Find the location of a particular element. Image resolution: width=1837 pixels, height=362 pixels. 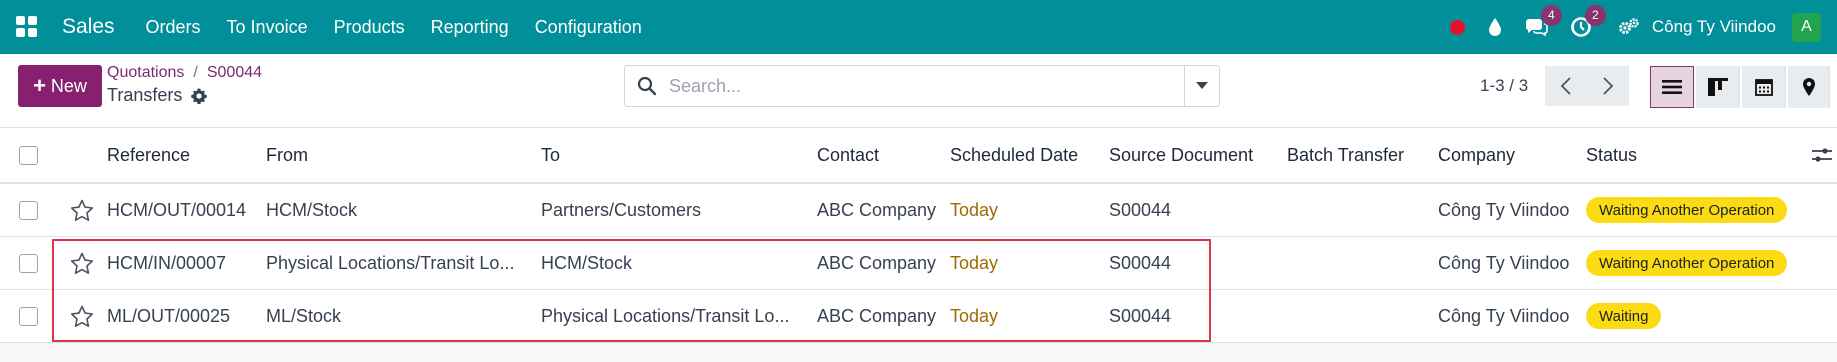

breadcrumb-order: S00044 is located at coordinates (234, 72).